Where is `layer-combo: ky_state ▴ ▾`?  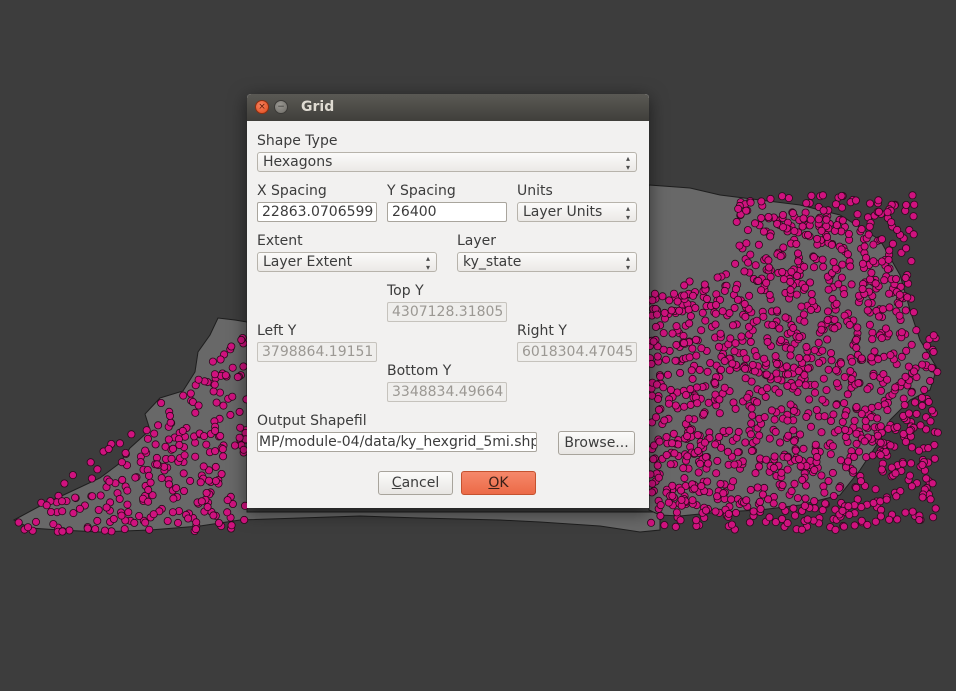
layer-combo: ky_state ▴ ▾ is located at coordinates (547, 262).